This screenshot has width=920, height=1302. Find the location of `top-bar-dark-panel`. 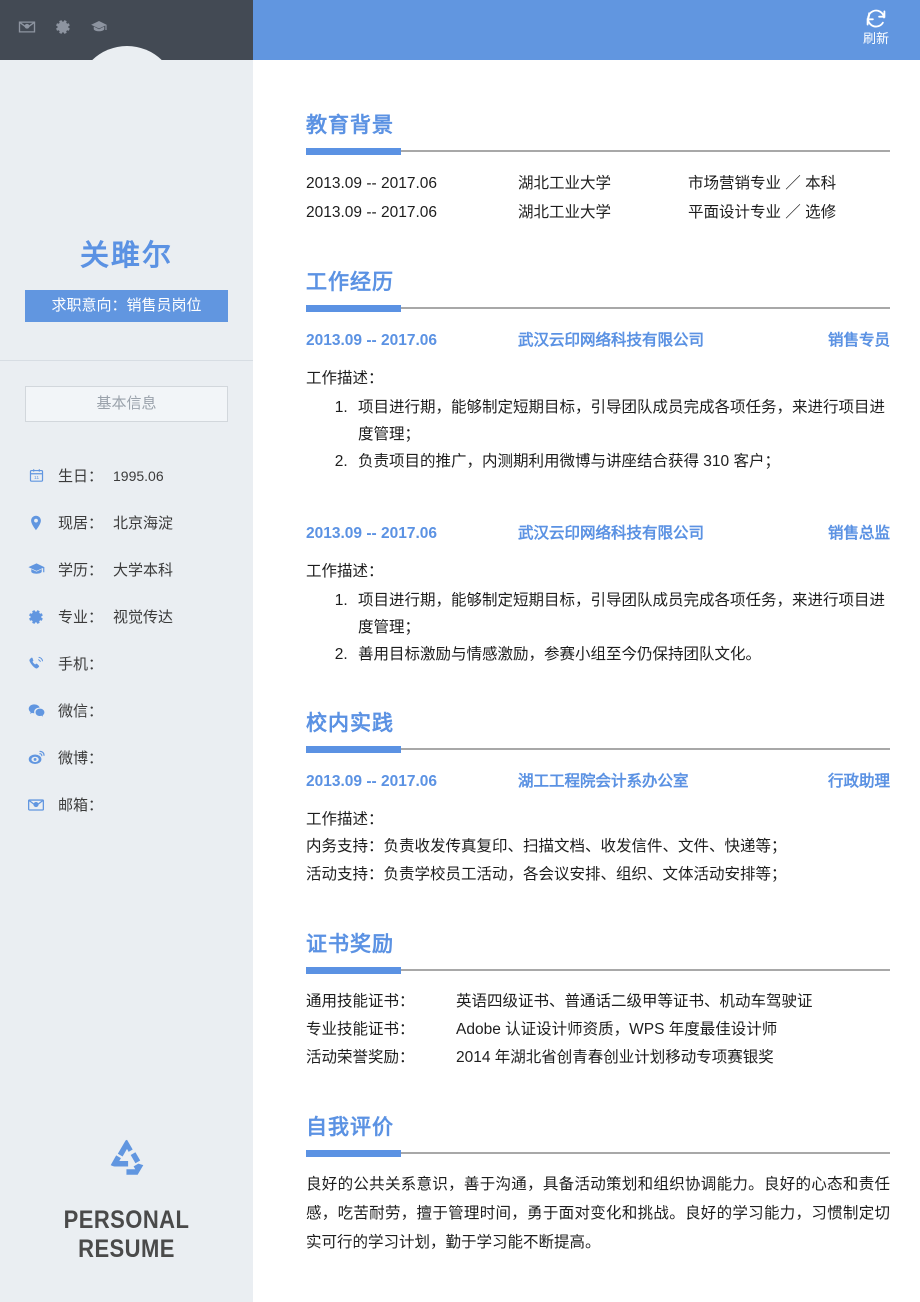

top-bar-dark-panel is located at coordinates (126, 30).